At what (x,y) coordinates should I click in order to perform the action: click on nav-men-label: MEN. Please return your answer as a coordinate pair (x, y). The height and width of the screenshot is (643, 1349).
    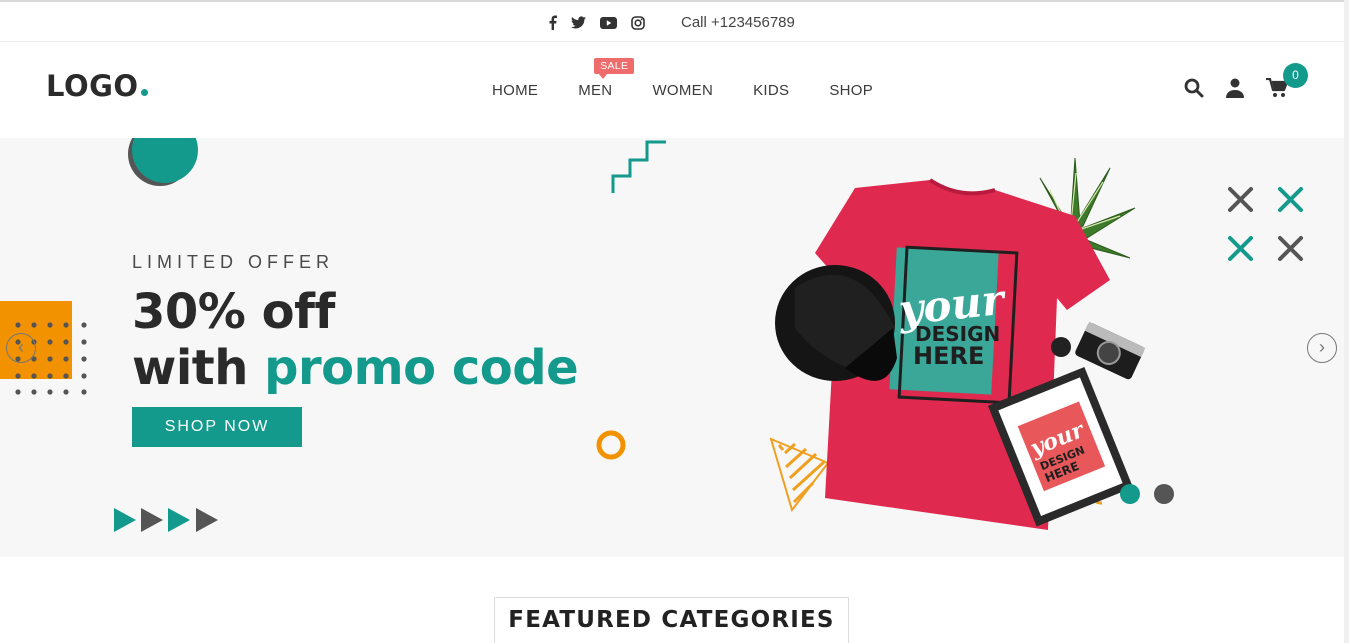
    Looking at the image, I should click on (595, 90).